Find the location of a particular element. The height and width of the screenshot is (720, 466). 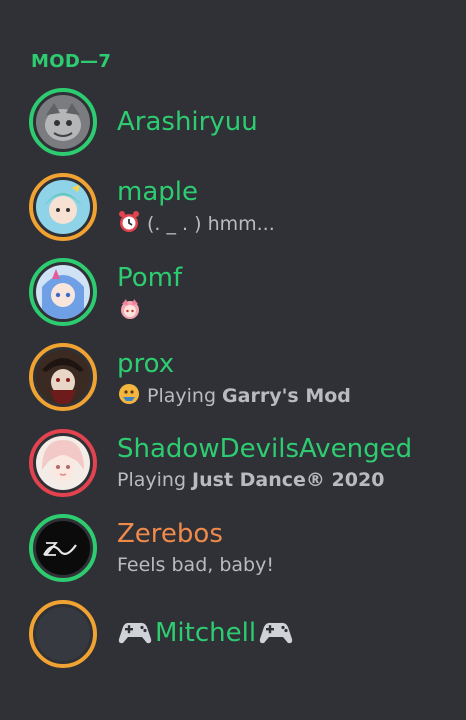

member-mitchell: Mitchell is located at coordinates (233, 634).